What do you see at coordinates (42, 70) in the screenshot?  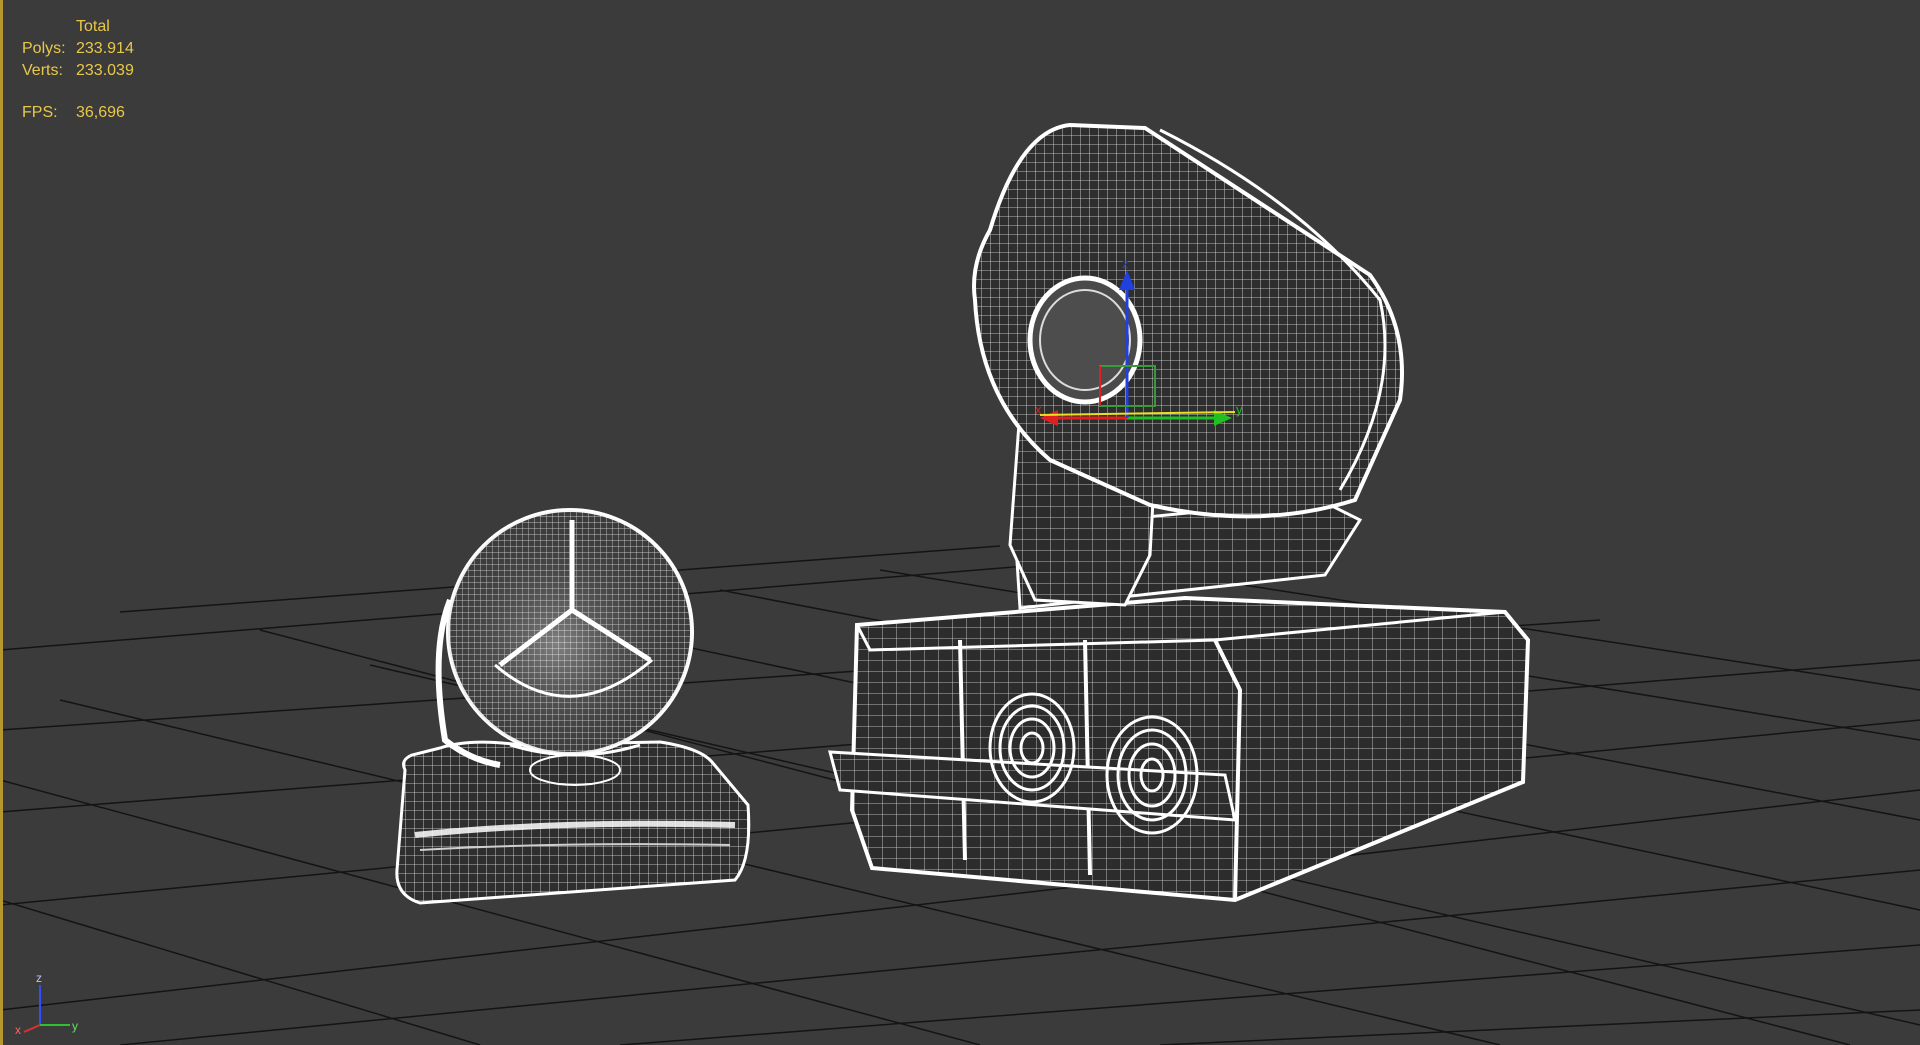 I see `stats-verts-label: Verts:` at bounding box center [42, 70].